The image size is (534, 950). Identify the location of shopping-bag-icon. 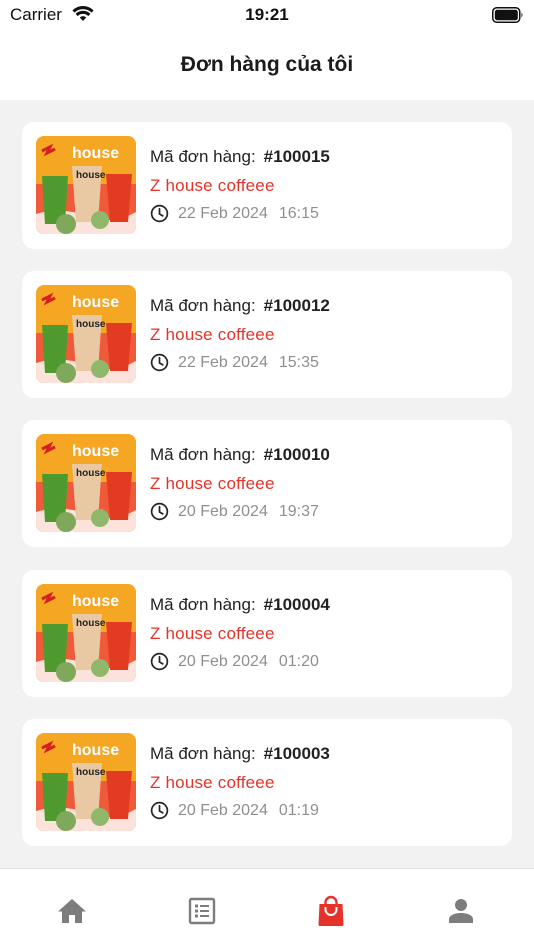
(331, 910).